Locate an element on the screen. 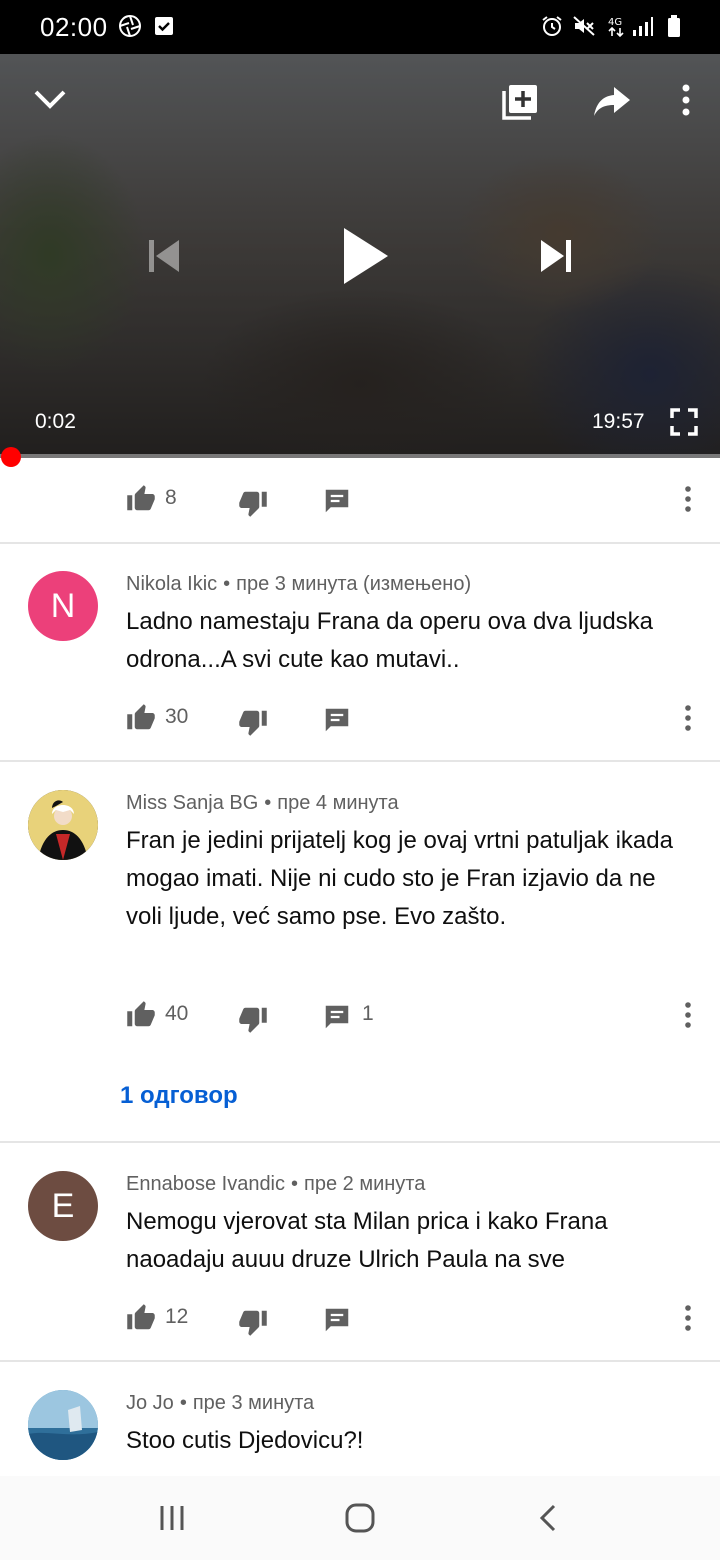 The width and height of the screenshot is (720, 1560). home-icon is located at coordinates (360, 1518).